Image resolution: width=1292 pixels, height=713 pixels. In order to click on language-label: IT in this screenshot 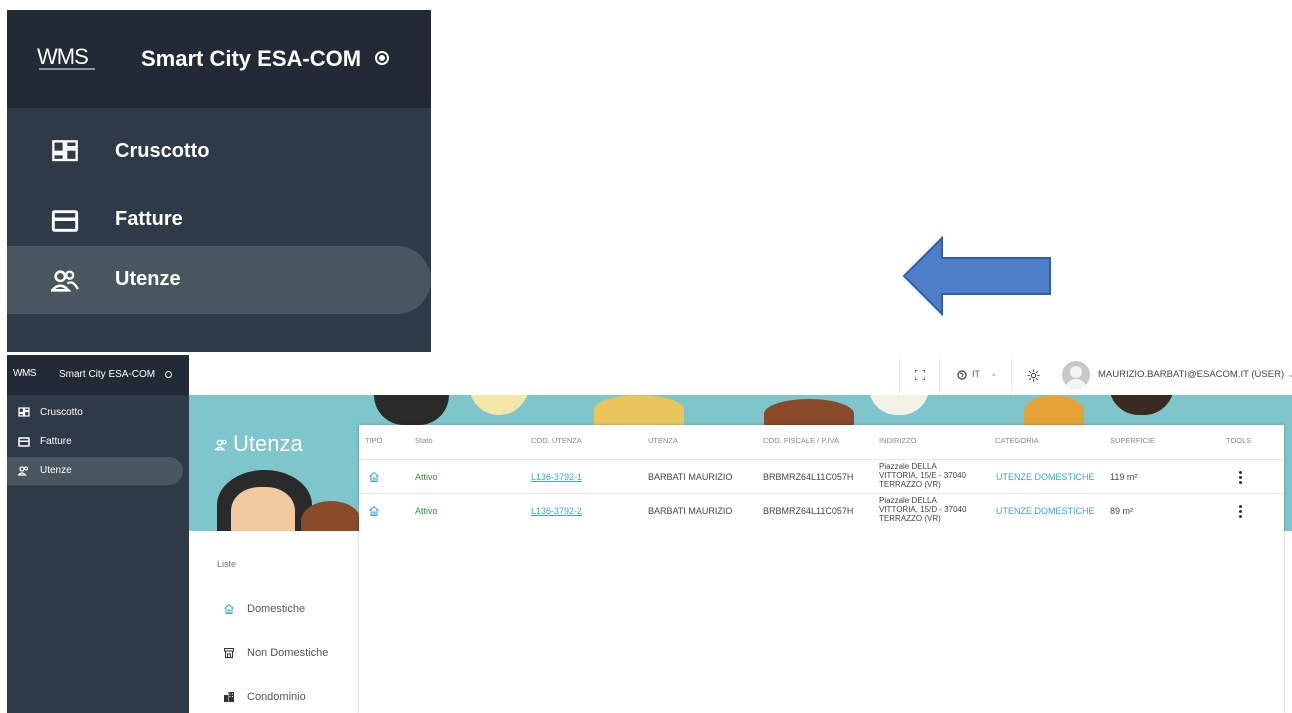, I will do `click(976, 374)`.